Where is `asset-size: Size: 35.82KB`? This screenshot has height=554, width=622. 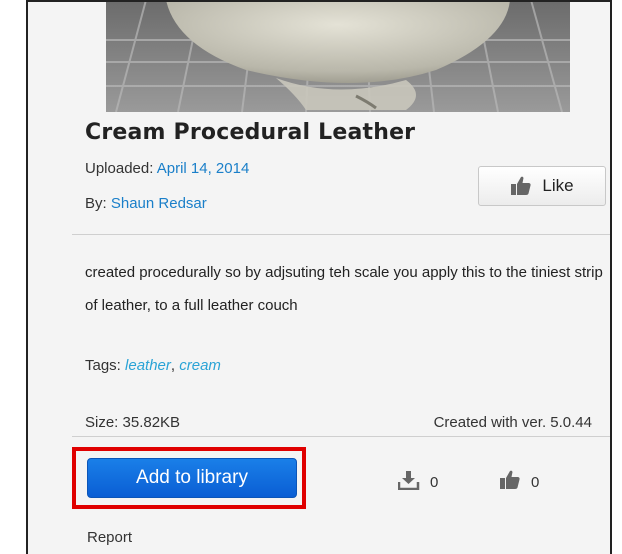 asset-size: Size: 35.82KB is located at coordinates (133, 422).